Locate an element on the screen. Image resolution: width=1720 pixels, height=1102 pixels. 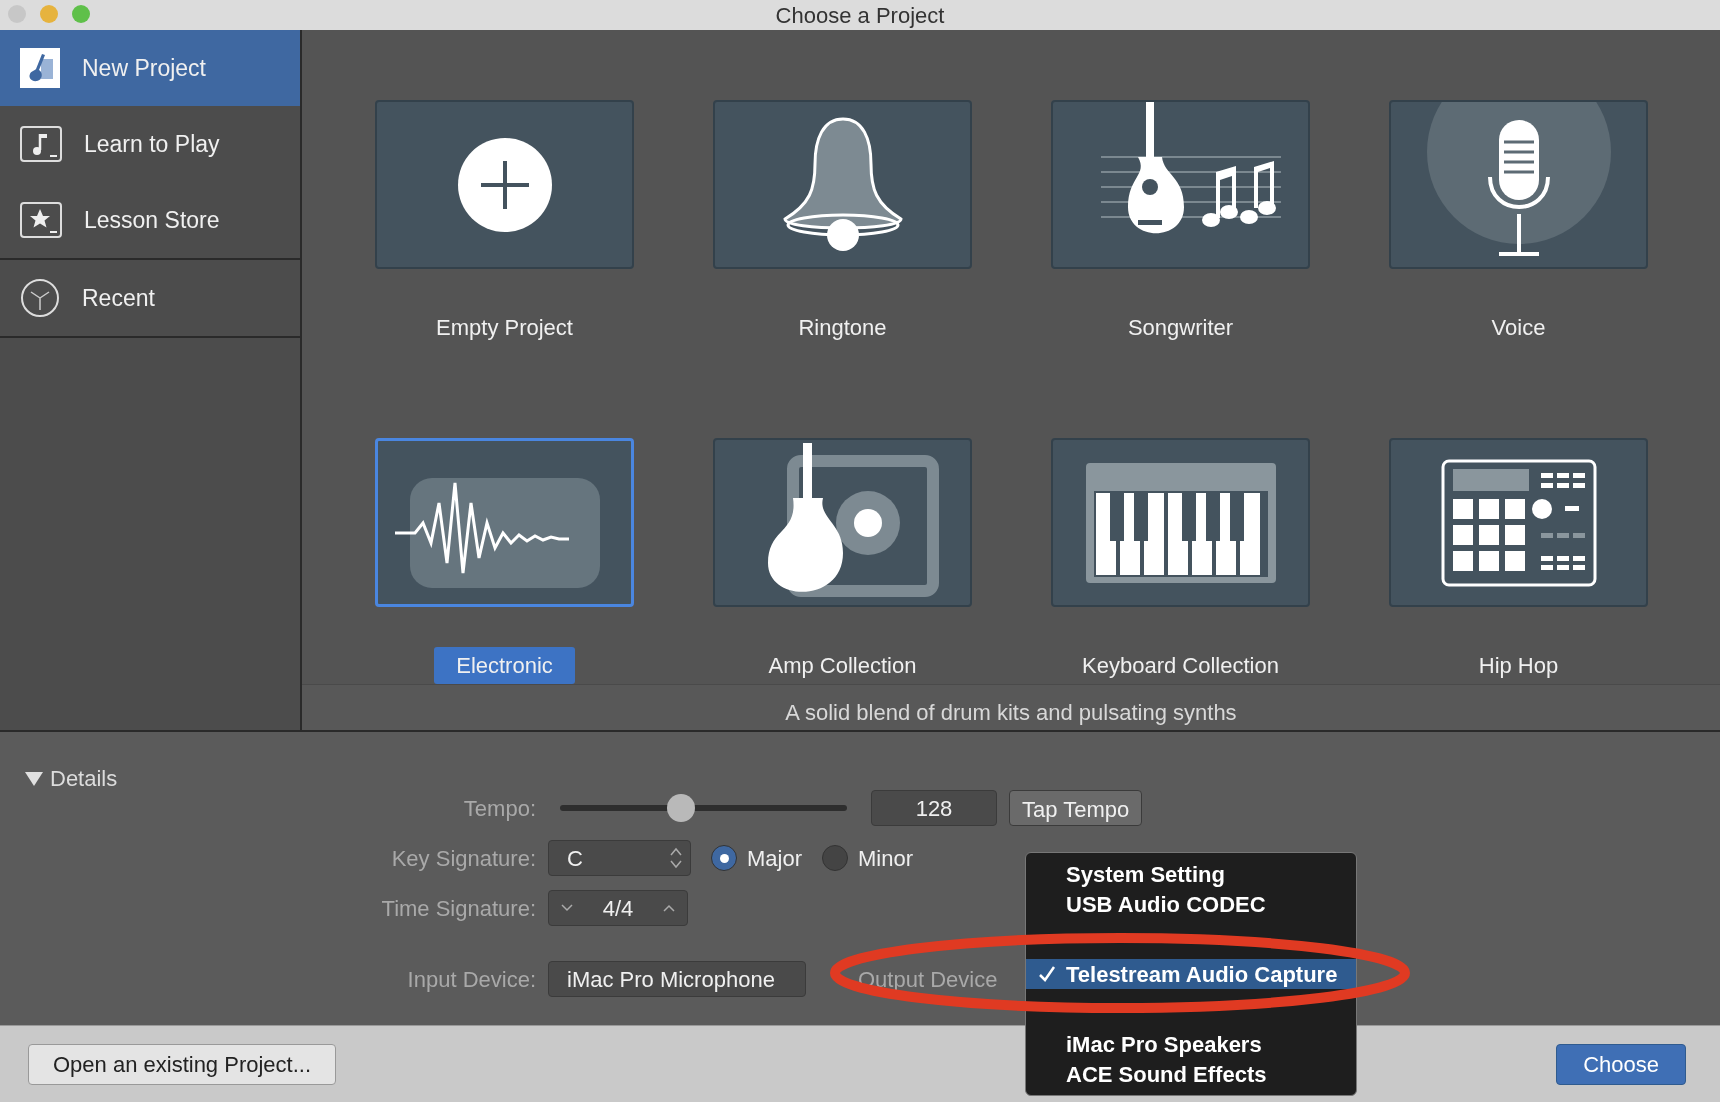
checkmark-icon is located at coordinates (1047, 974).